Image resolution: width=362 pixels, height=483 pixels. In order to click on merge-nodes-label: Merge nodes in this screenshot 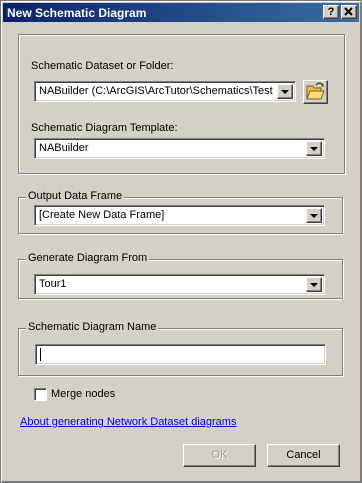, I will do `click(83, 394)`.